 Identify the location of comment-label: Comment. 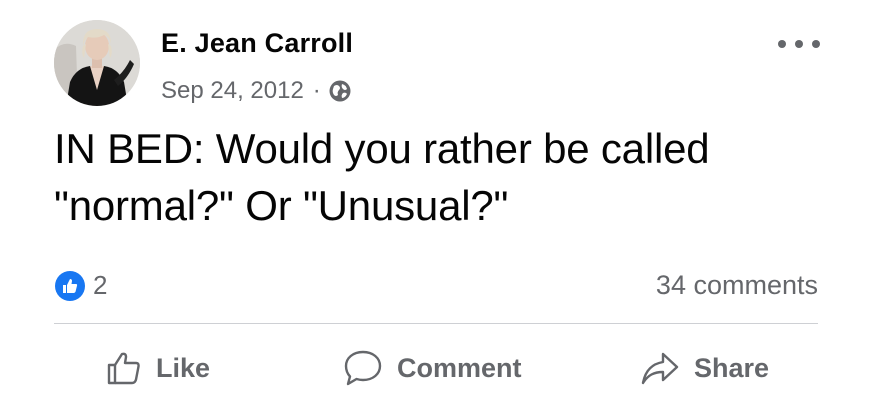
(459, 367).